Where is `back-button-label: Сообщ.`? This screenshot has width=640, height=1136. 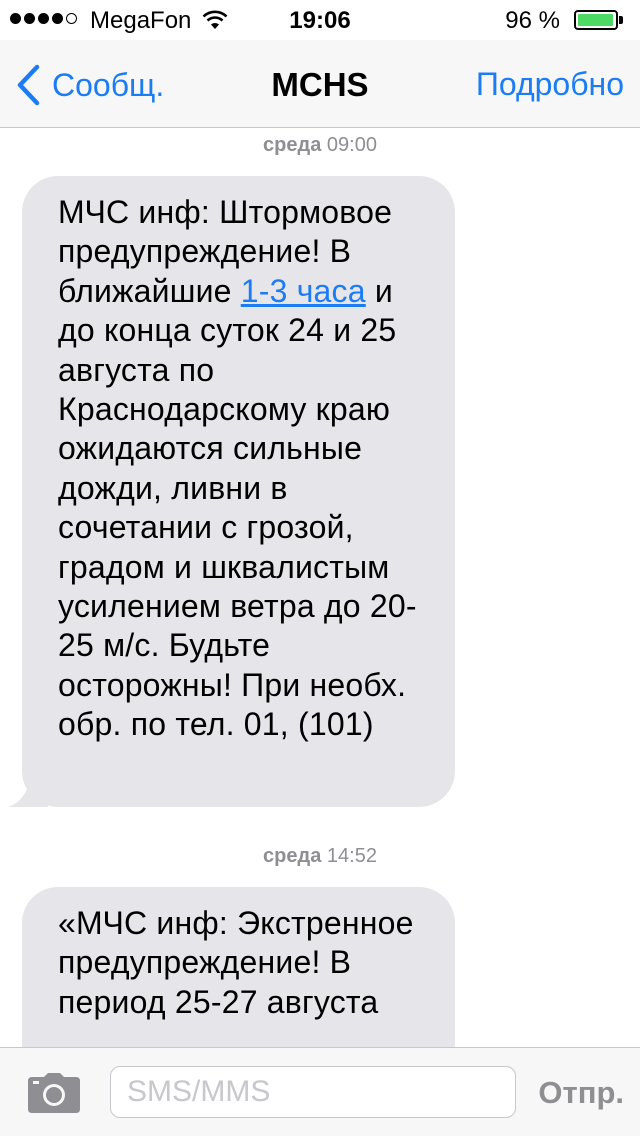
back-button-label: Сообщ. is located at coordinates (108, 84).